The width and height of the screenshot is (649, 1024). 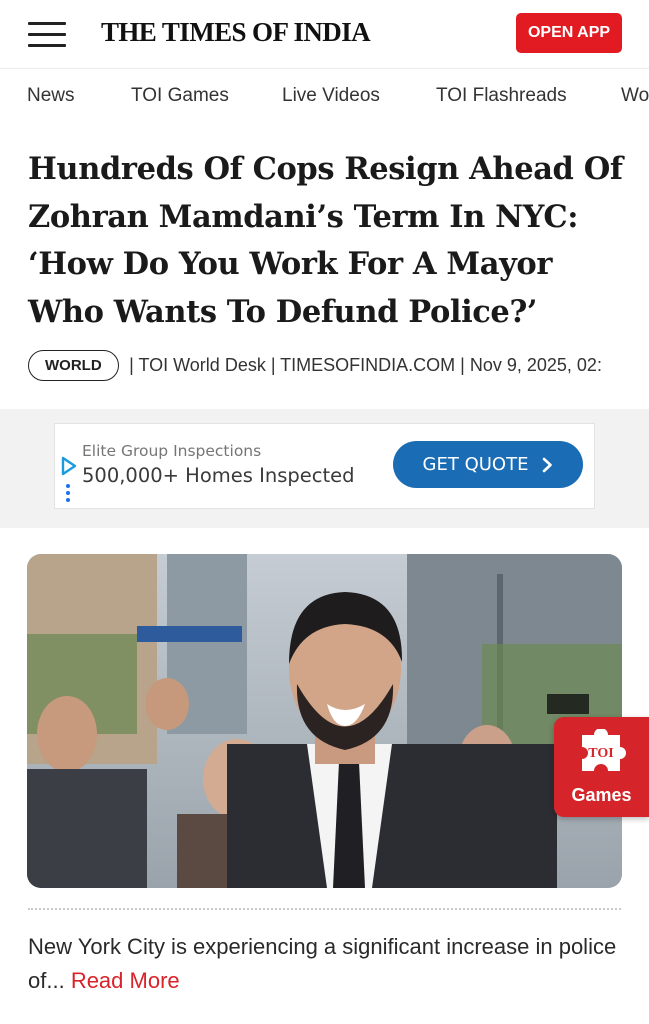 I want to click on hamburger-menu-icon, so click(x=47, y=35).